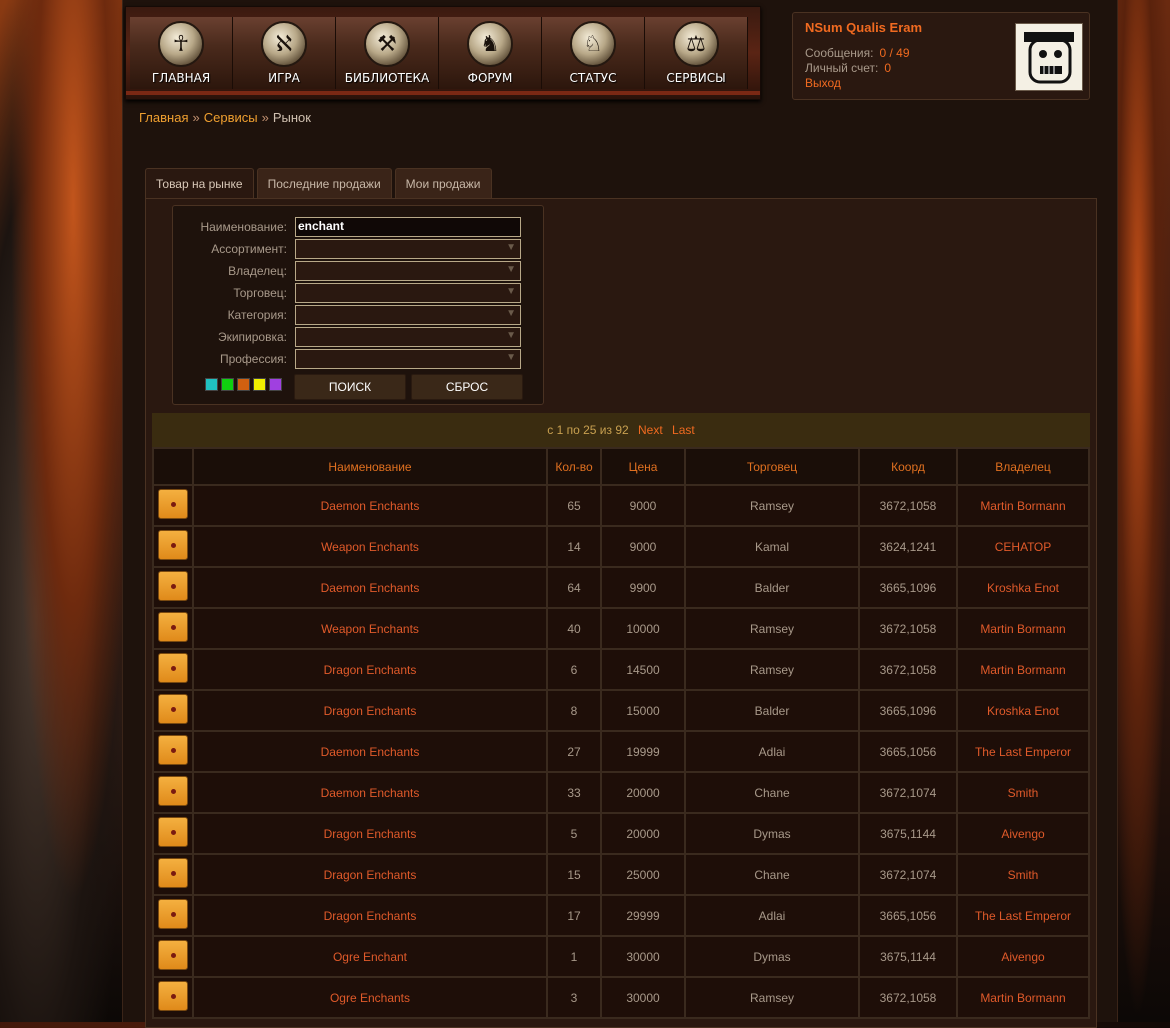  What do you see at coordinates (696, 53) in the screenshot?
I see `nav-item-5: ⚖ СЕРВИСЫ` at bounding box center [696, 53].